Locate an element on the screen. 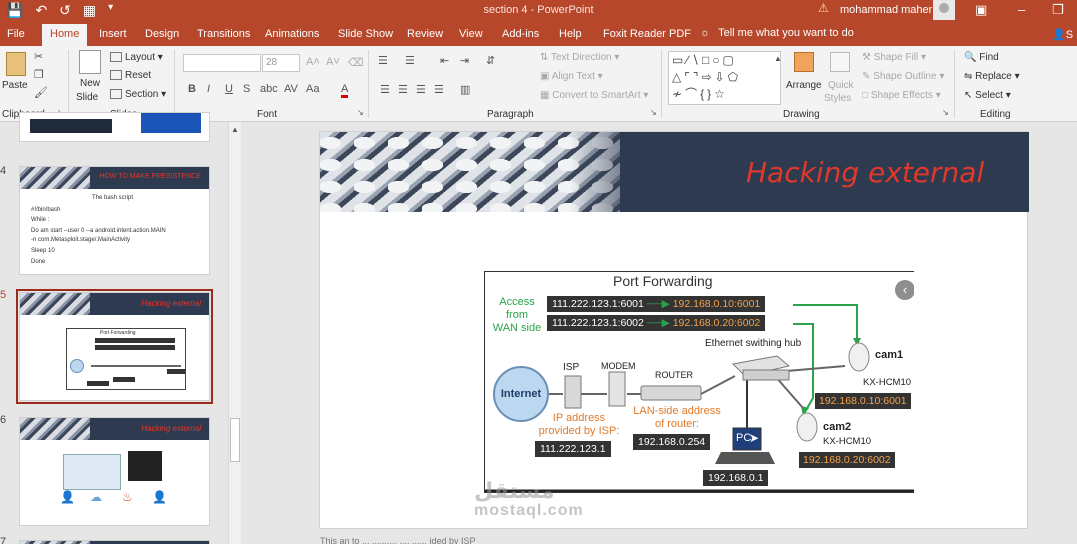 The image size is (1077, 544). chevron-left-icon: ‹ is located at coordinates (904, 290).